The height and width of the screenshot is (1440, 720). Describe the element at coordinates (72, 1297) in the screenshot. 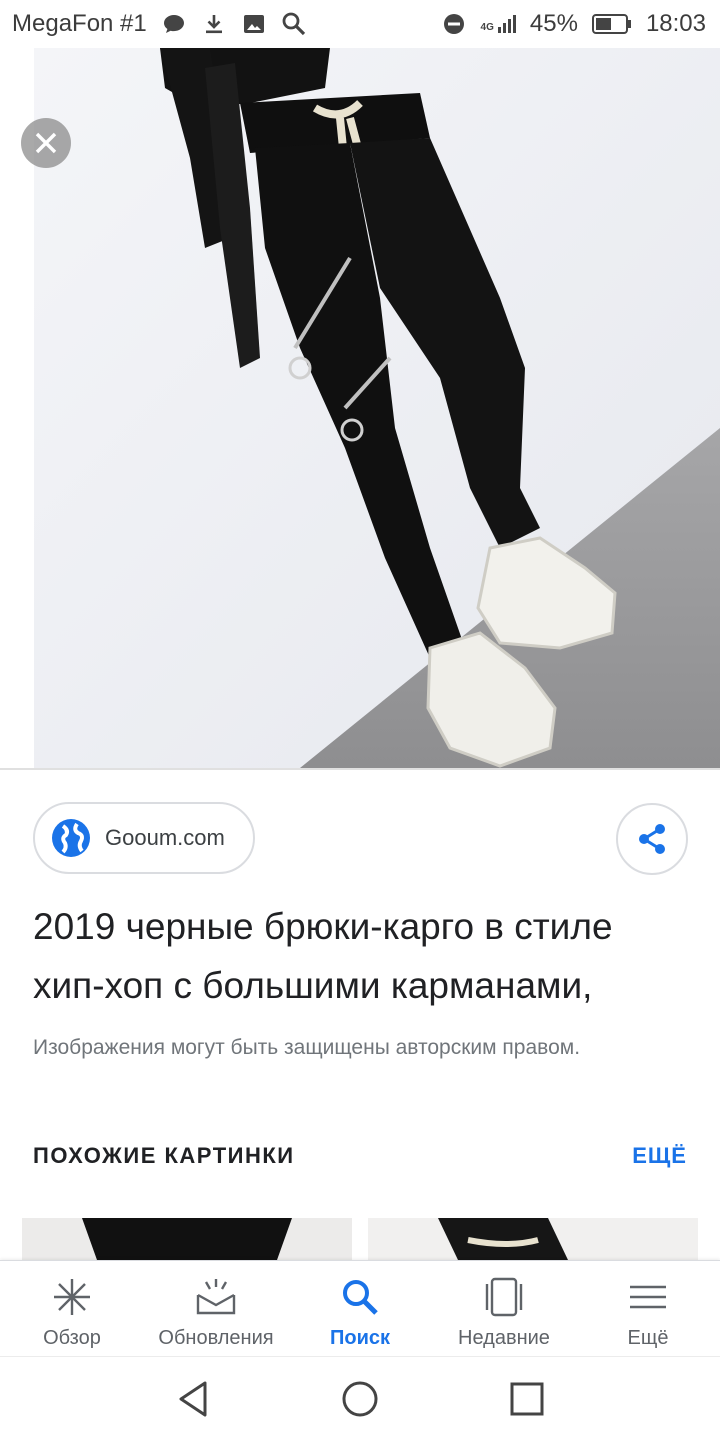

I see `asterisk-icon` at that location.